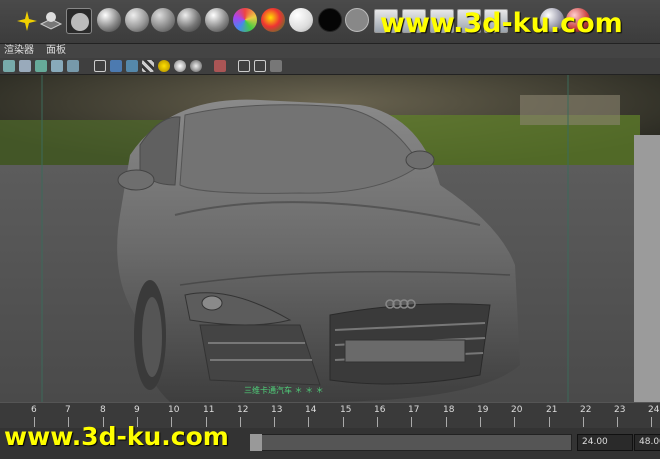 The image size is (660, 459). Describe the element at coordinates (27, 21) in the screenshot. I see `sparkle-tool-icon` at that location.